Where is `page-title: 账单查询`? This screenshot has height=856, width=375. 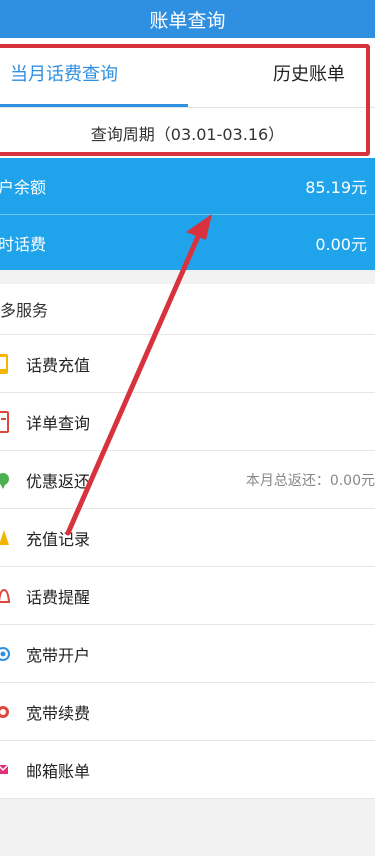
page-title: 账单查询 is located at coordinates (187, 20).